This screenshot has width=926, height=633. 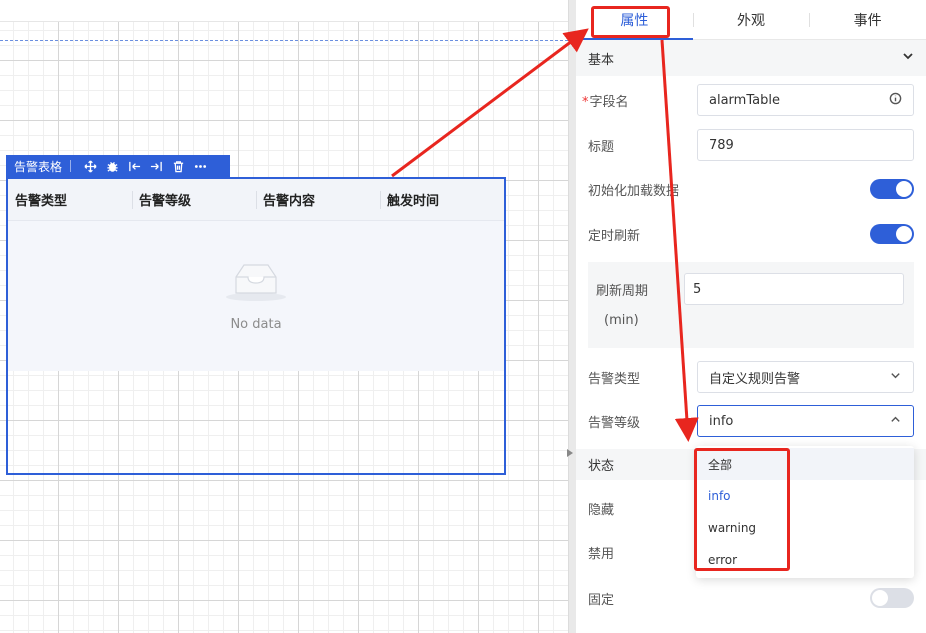 What do you see at coordinates (601, 60) in the screenshot?
I see `group-basic-title: 基本` at bounding box center [601, 60].